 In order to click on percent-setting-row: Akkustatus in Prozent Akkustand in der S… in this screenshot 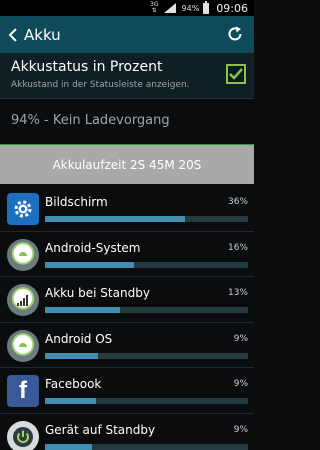, I will do `click(127, 76)`.